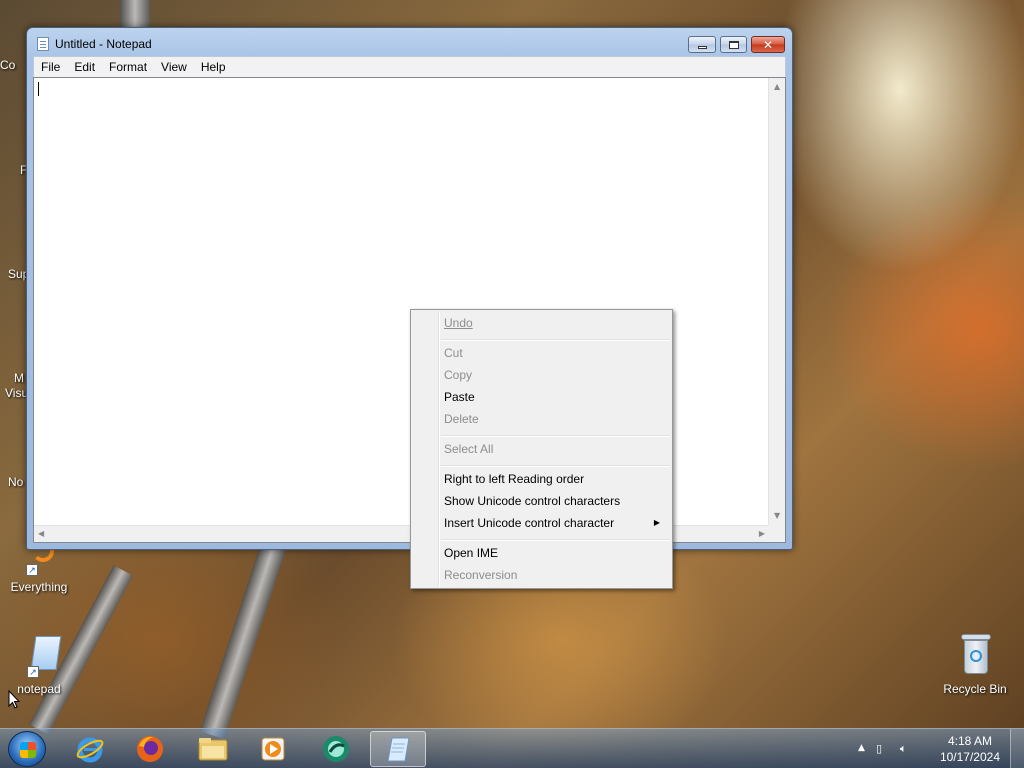  I want to click on close-icon: ✕, so click(768, 44).